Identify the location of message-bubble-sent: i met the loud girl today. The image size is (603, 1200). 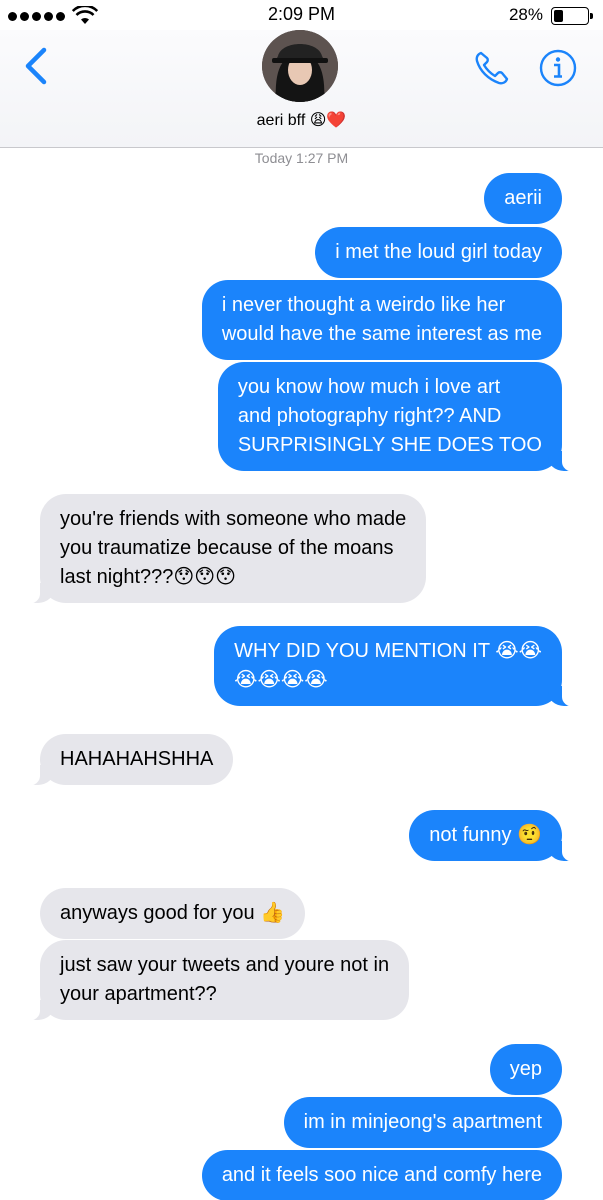
(438, 252).